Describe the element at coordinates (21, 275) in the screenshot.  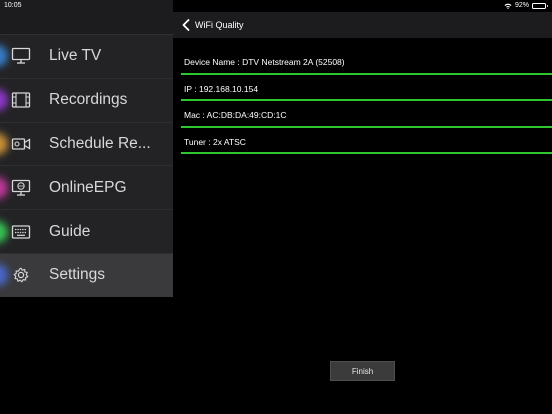
I see `gear-icon` at that location.